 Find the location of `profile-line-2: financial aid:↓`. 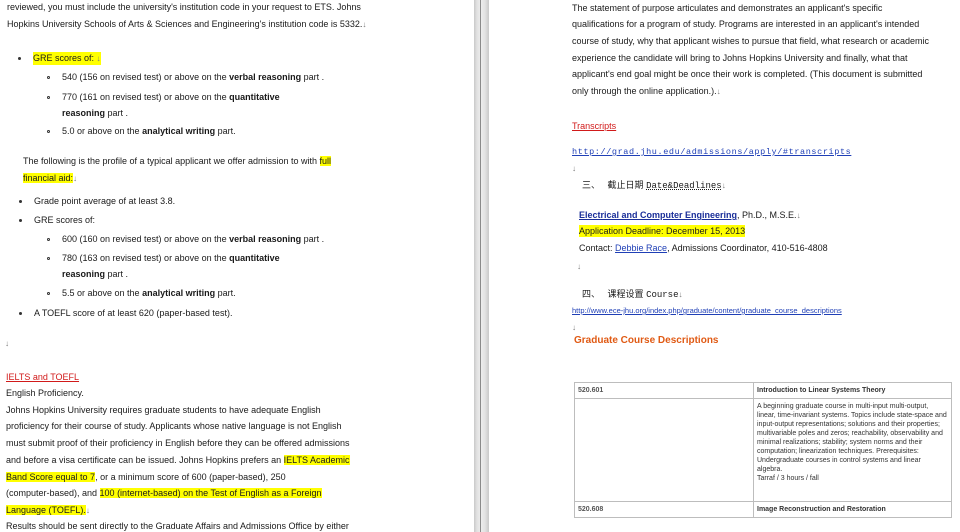

profile-line-2: financial aid:↓ is located at coordinates (50, 178).